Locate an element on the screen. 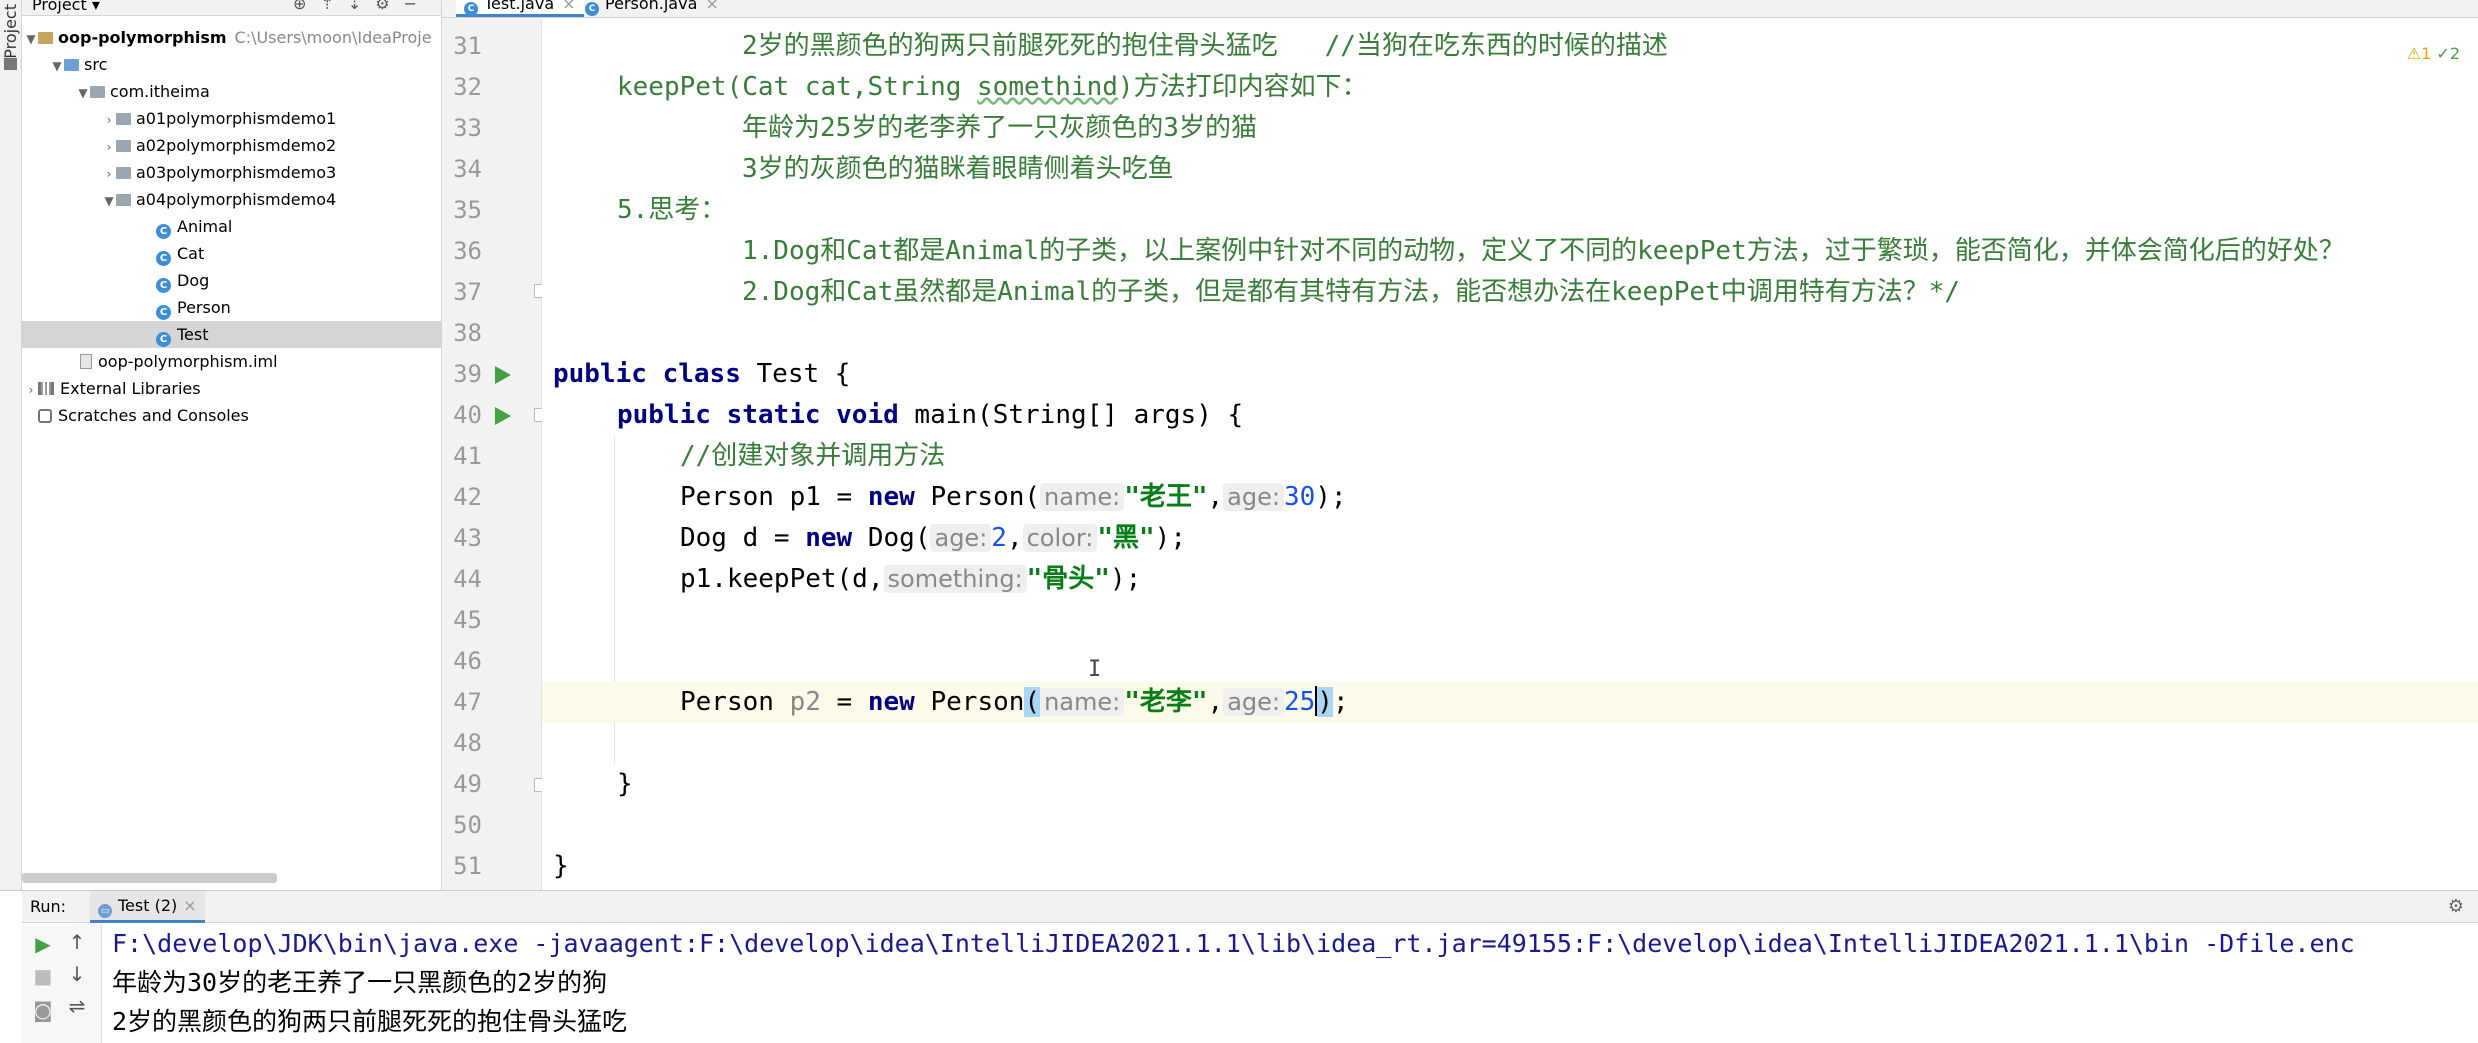 This screenshot has width=2478, height=1043. comment-text-typo: somethind is located at coordinates (1047, 87).